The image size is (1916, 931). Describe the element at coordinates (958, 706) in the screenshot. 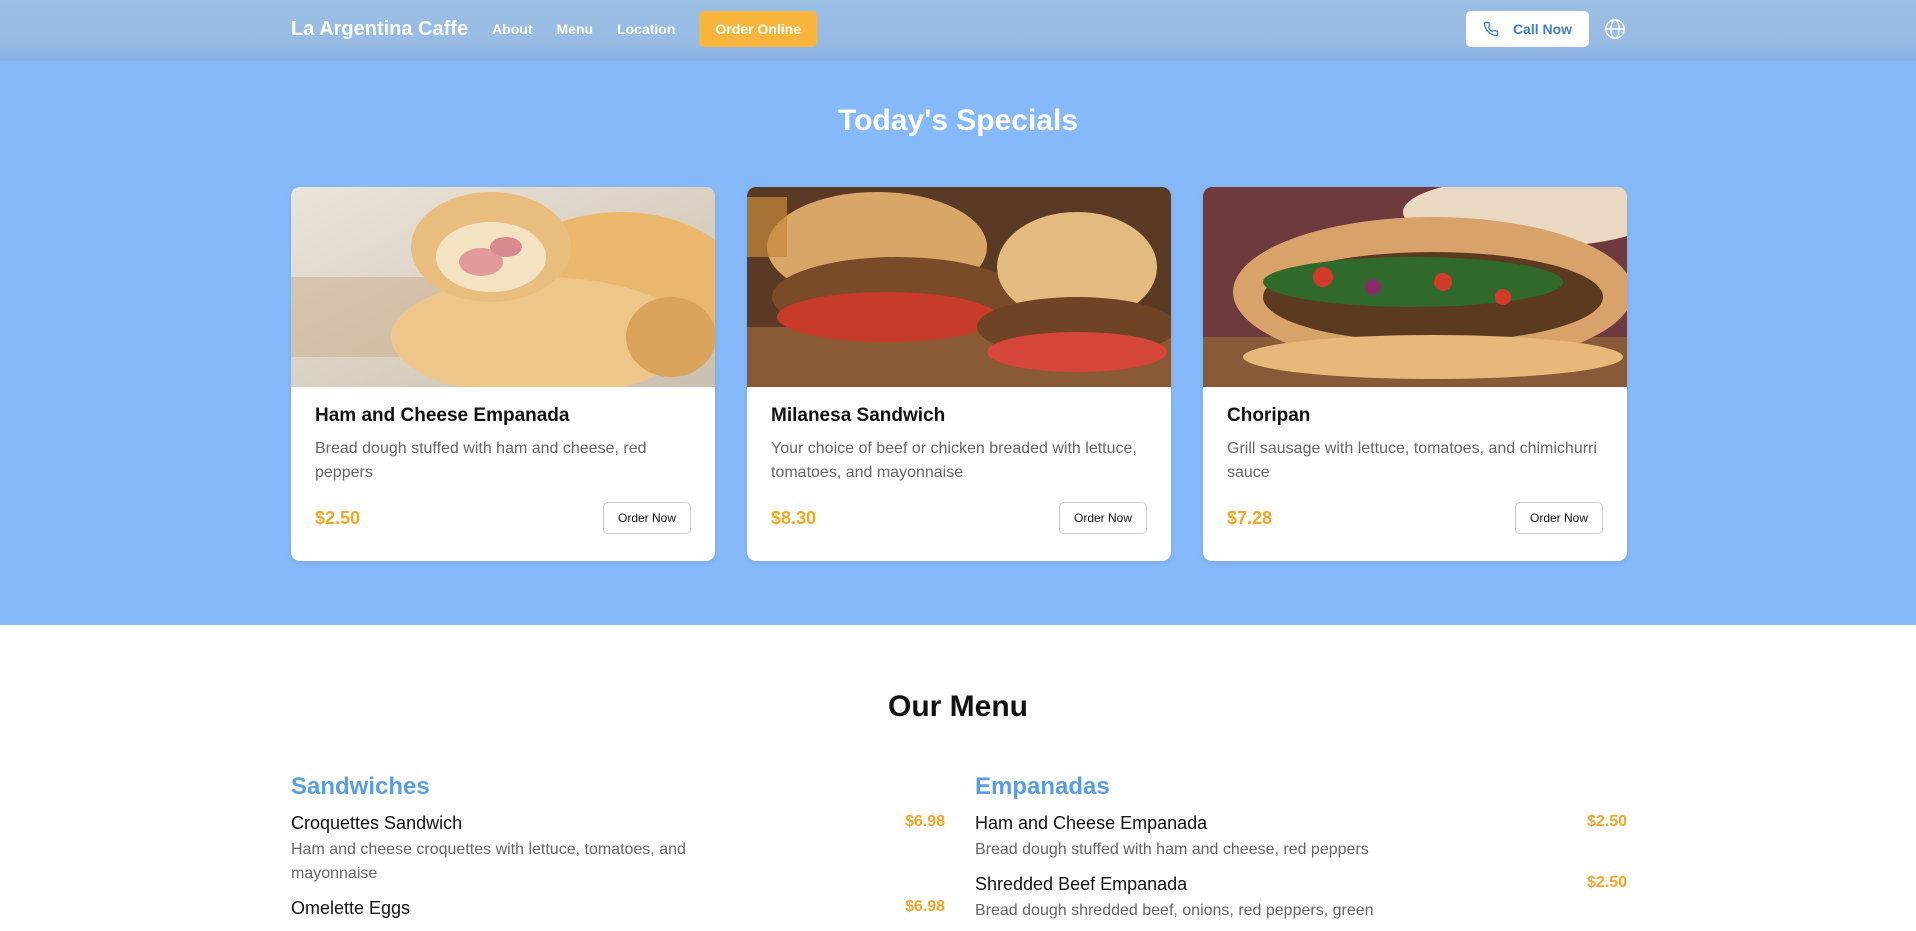

I see `menu-title: Our Menu` at that location.